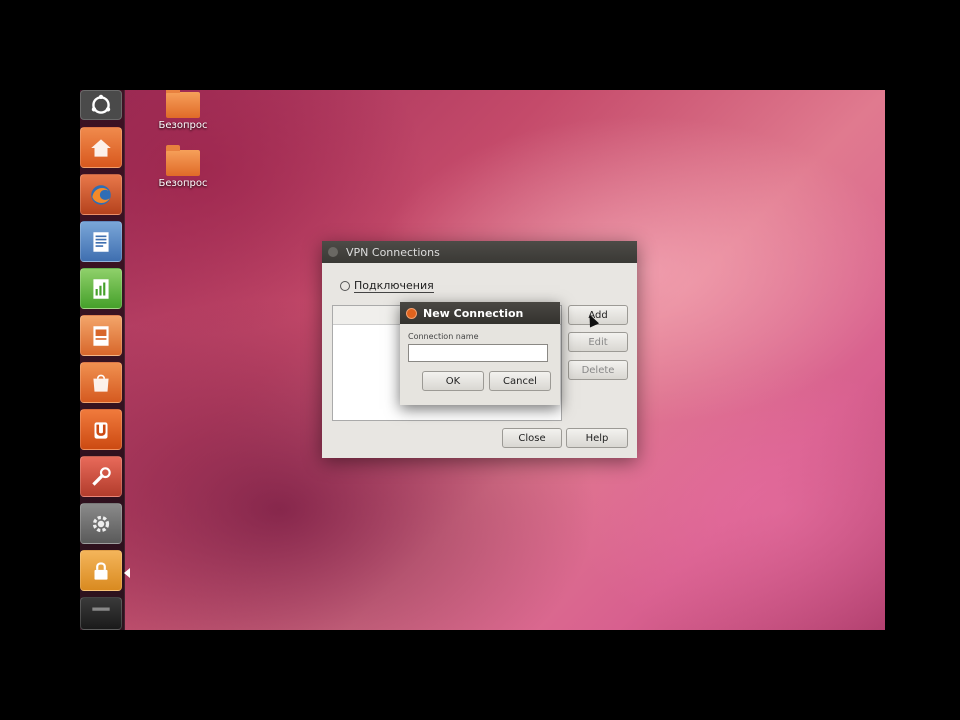 The width and height of the screenshot is (960, 720). I want to click on launcher-home-folder, so click(101, 147).